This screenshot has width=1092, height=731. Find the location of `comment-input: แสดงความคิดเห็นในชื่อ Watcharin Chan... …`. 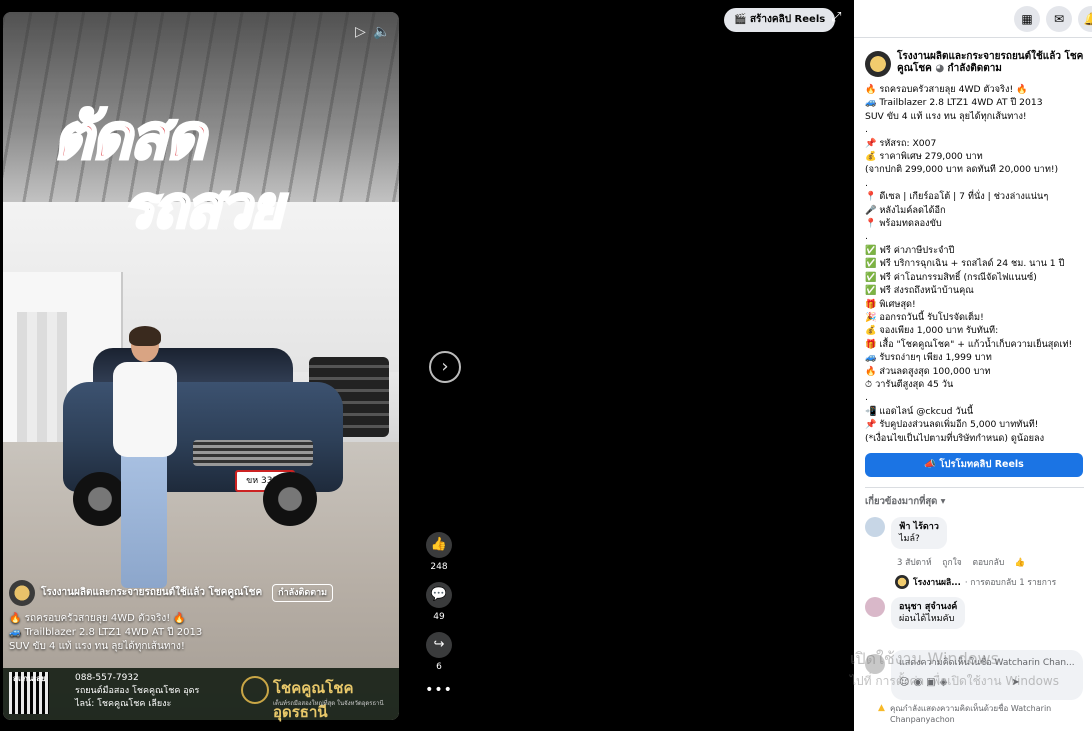

comment-input: แสดงความคิดเห็นในชื่อ Watcharin Chan... … is located at coordinates (987, 675).